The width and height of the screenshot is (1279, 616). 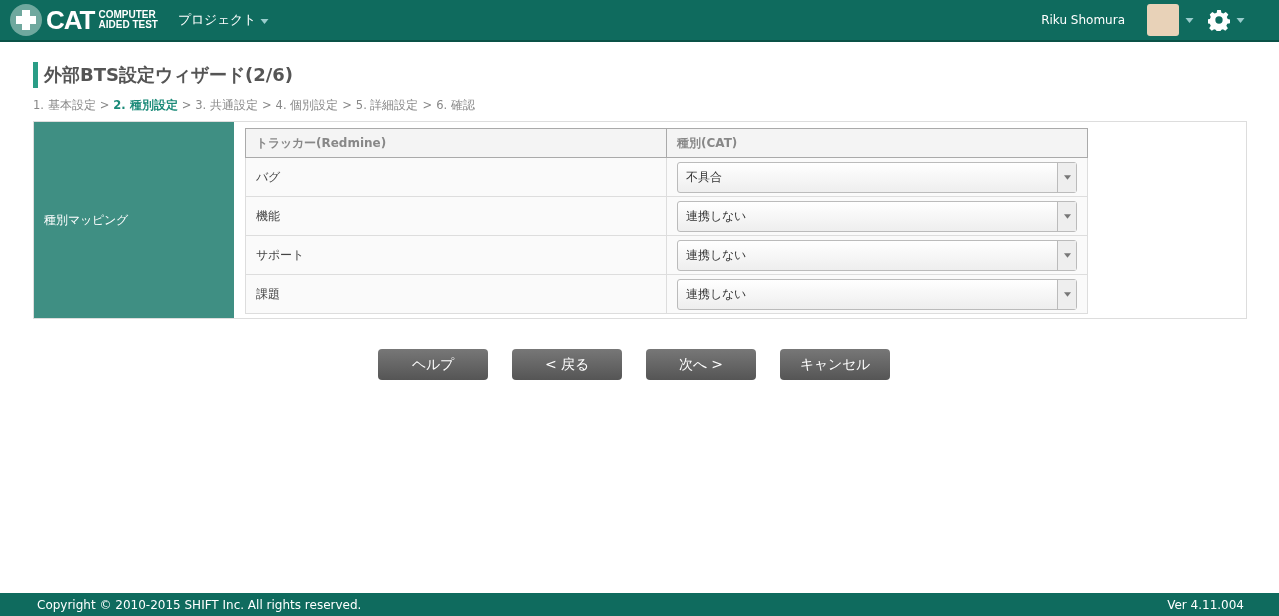 What do you see at coordinates (456, 143) in the screenshot?
I see `column-header: トラッカー(Redmine)` at bounding box center [456, 143].